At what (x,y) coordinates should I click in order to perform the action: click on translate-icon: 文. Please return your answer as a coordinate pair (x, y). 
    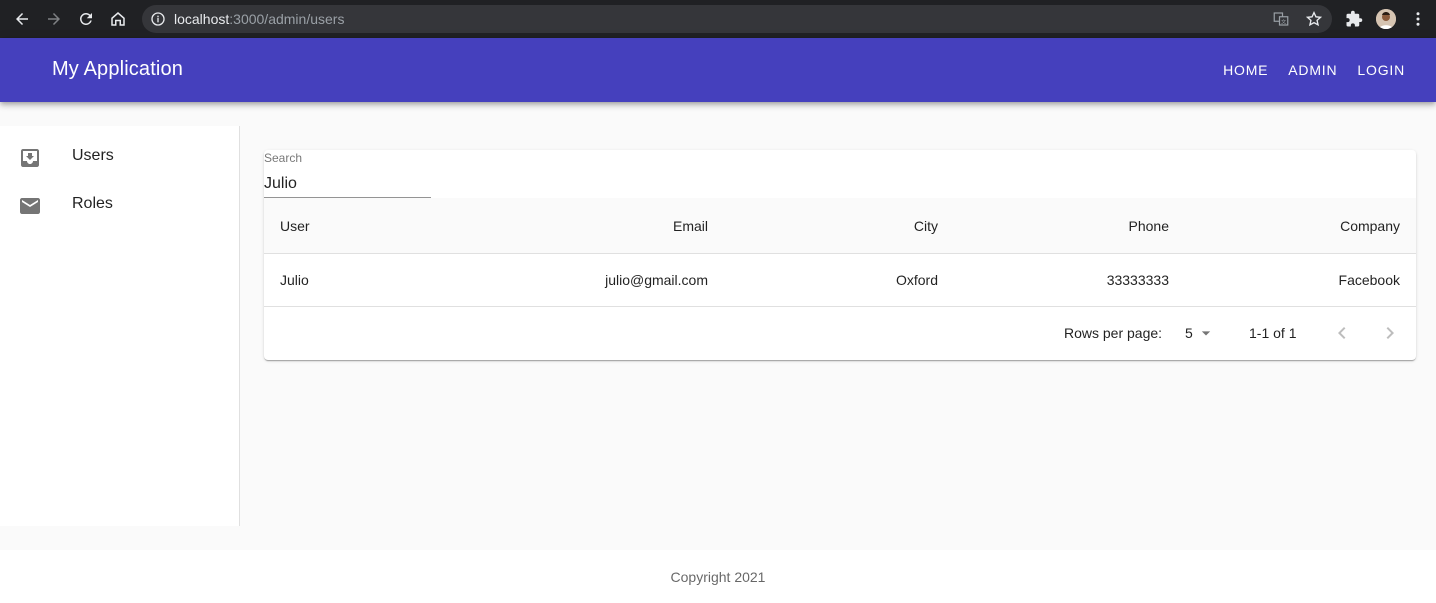
    Looking at the image, I should click on (1281, 19).